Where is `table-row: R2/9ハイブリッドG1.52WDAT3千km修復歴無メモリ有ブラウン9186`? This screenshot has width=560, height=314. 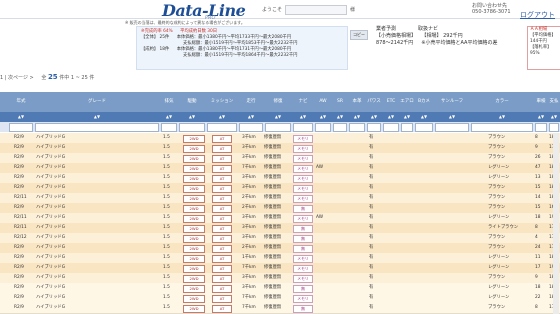
table-row: R2/9ハイブリッドG1.52WDAT3千km修復歴無メモリ有ブラウン9186 is located at coordinates (280, 278).